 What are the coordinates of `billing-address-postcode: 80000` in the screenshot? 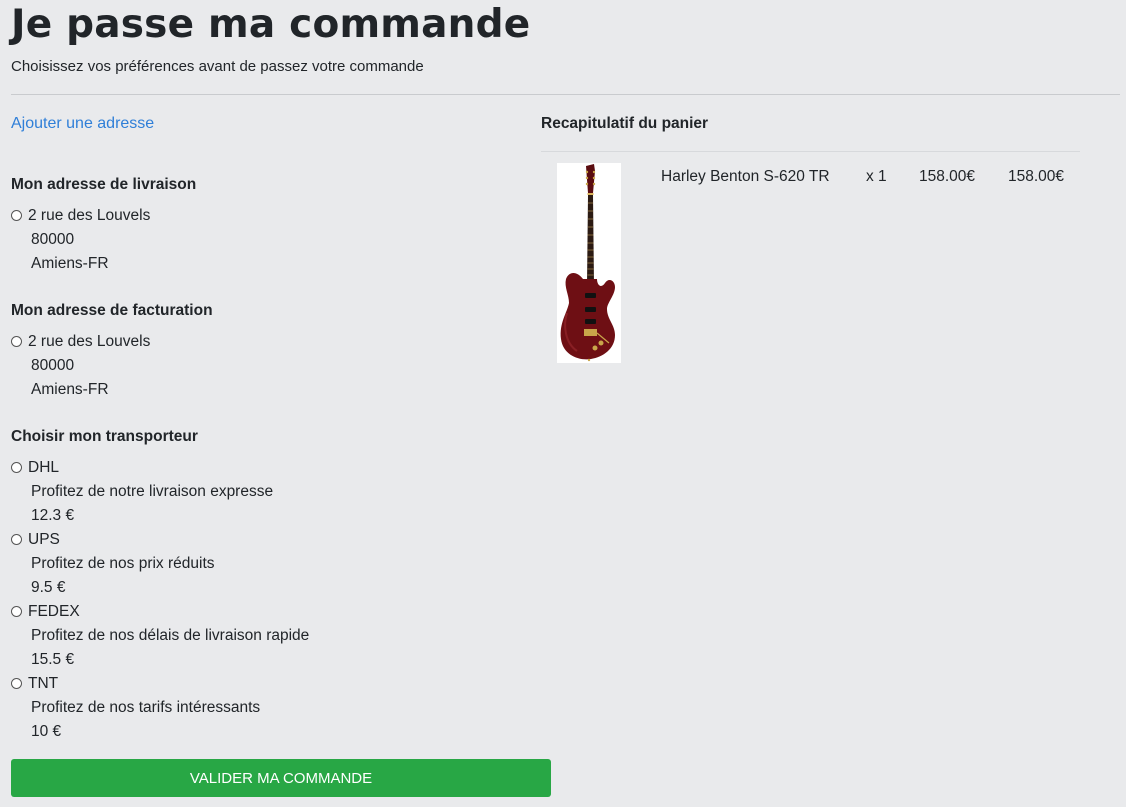 It's located at (53, 365).